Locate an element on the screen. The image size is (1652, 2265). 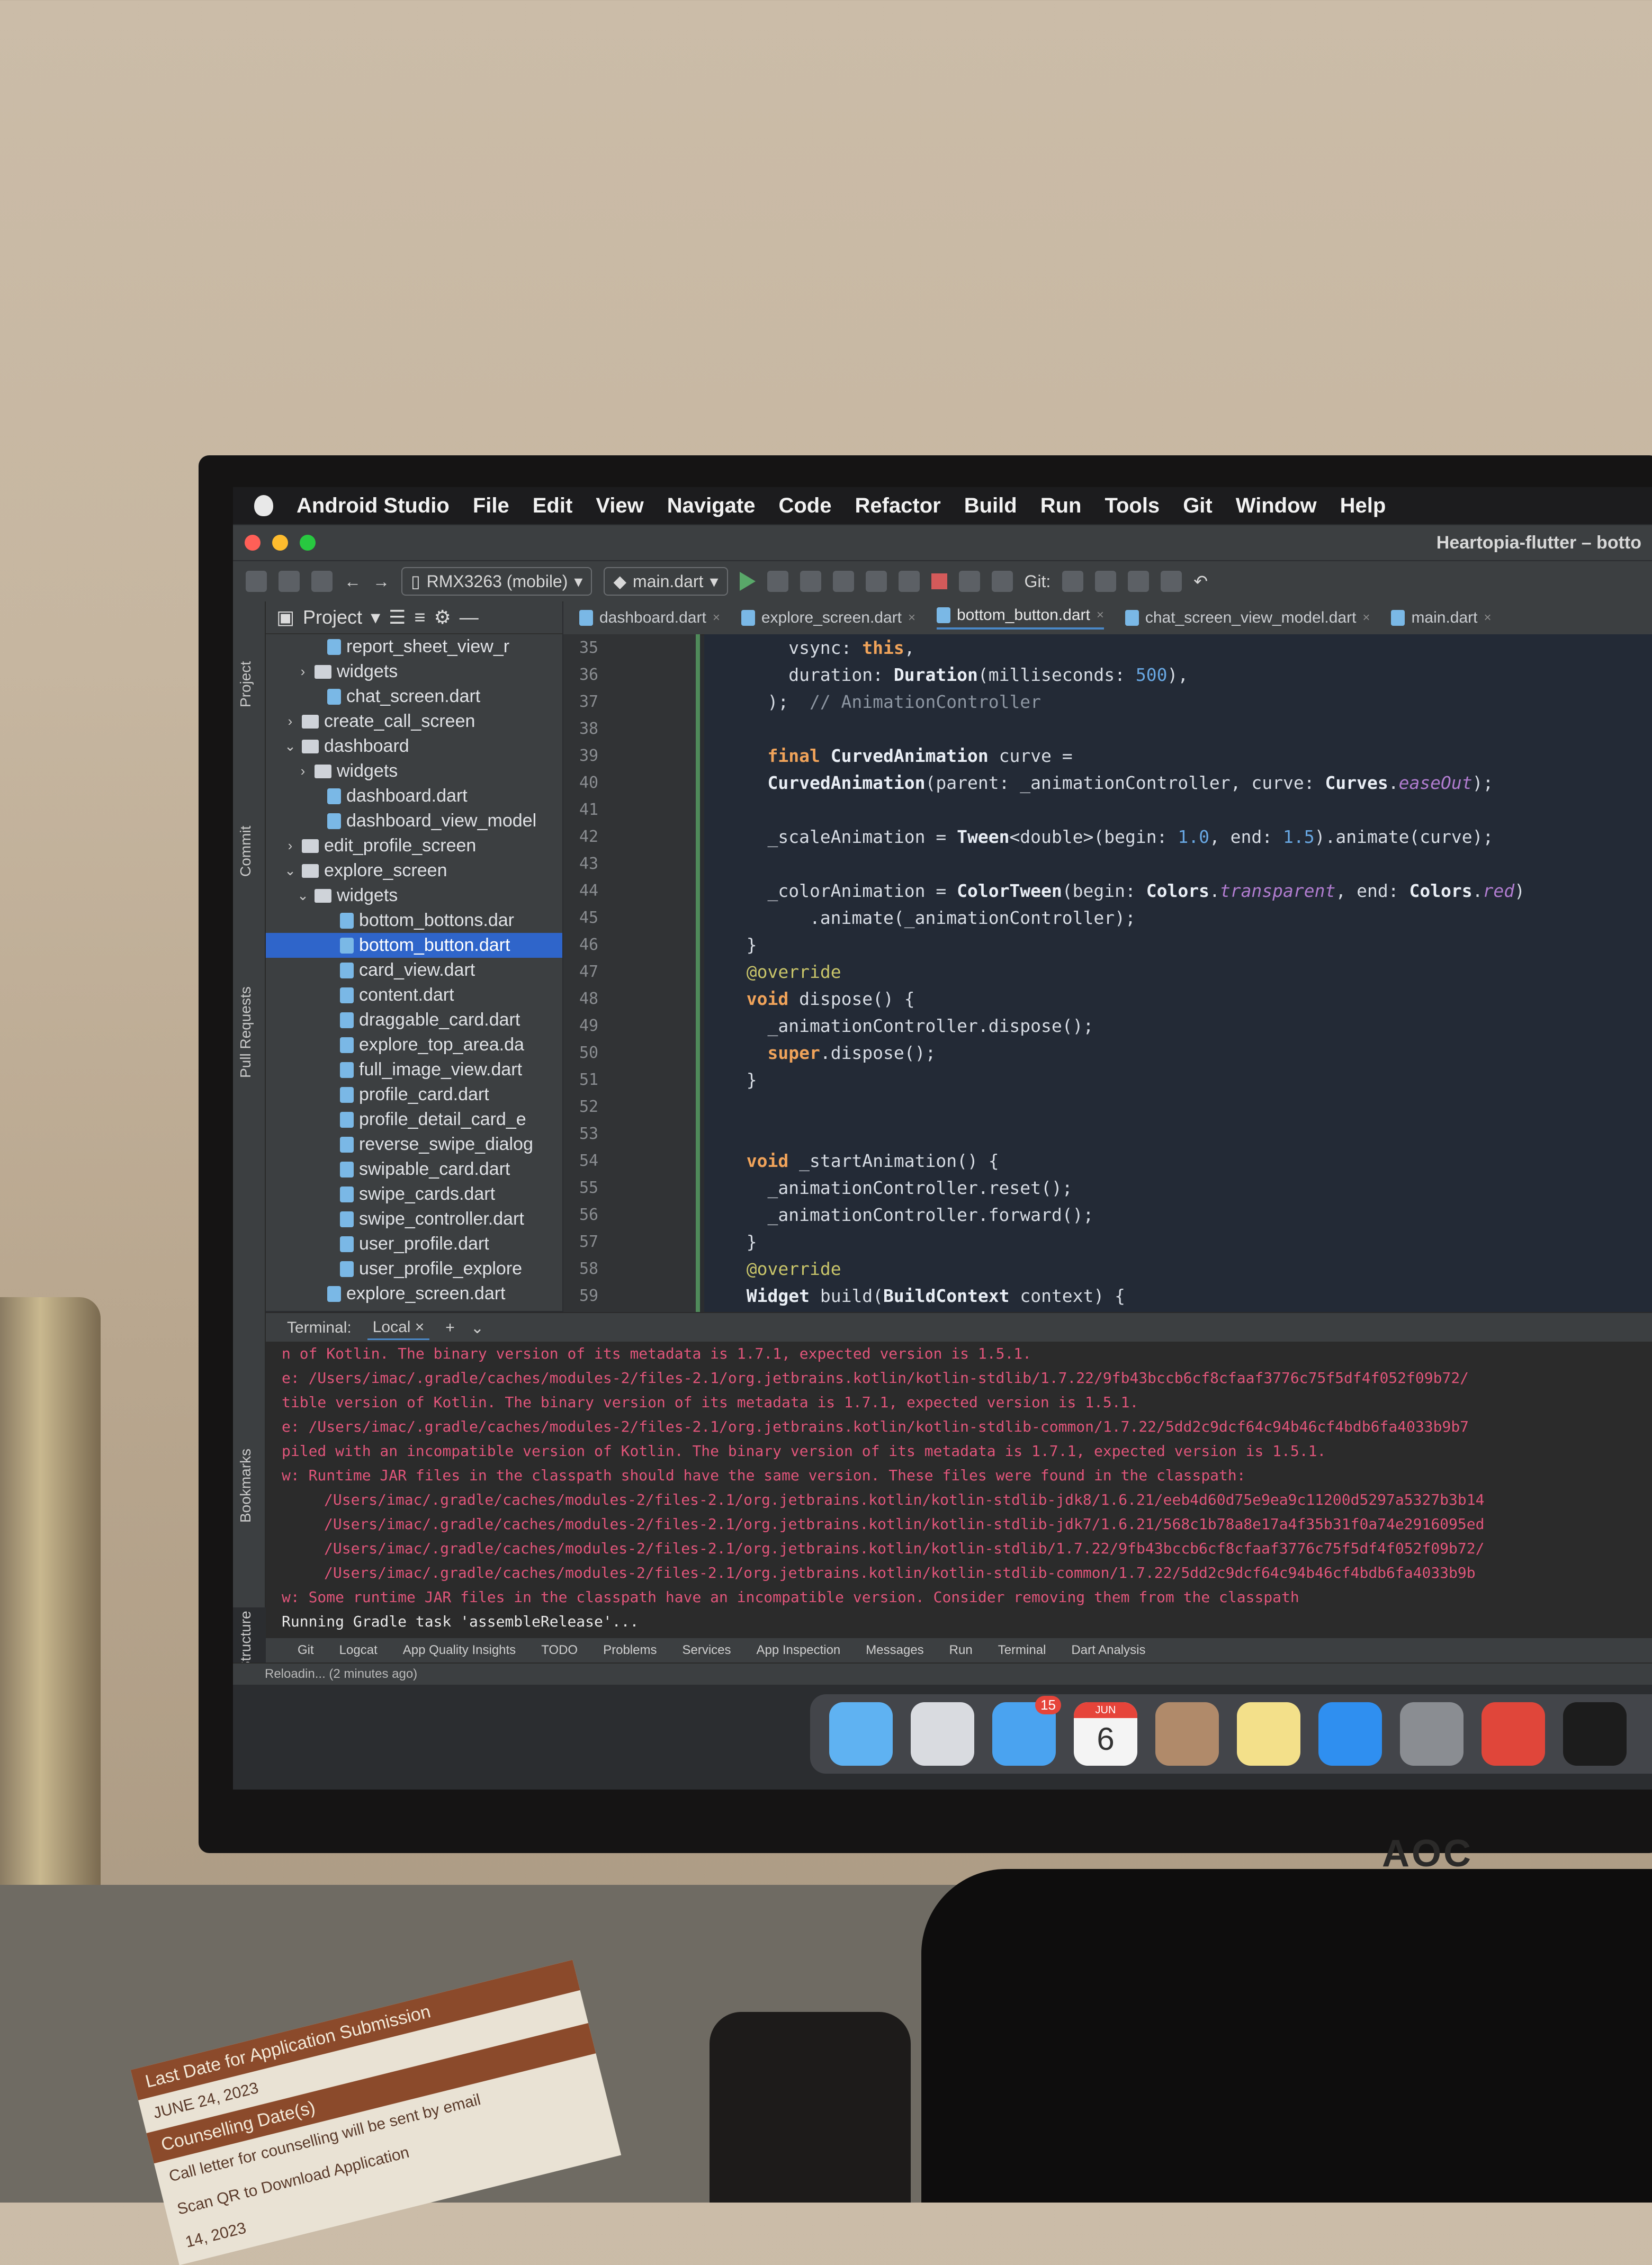
tree-file-item: swipable_card.dart is located at coordinates (414, 1169).